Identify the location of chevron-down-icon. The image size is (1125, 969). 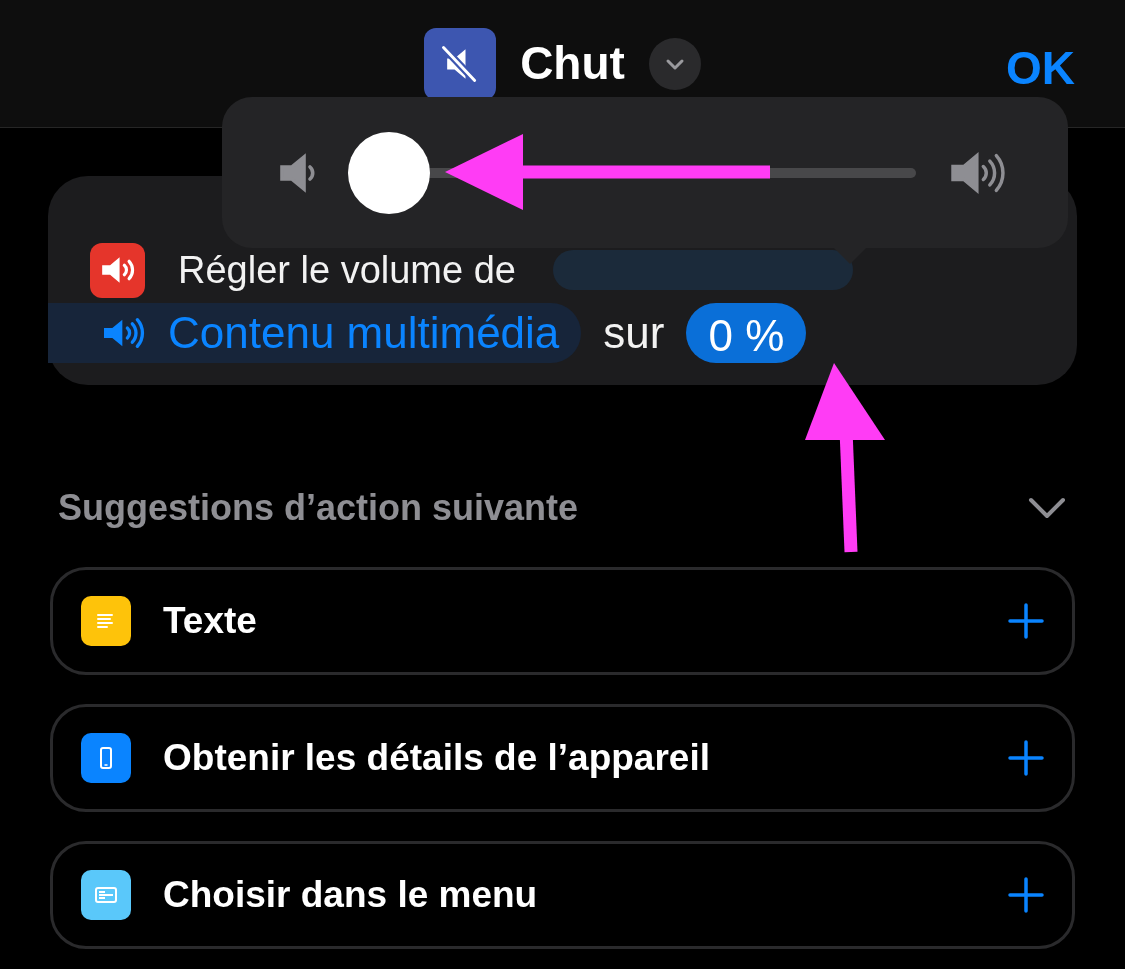
(1047, 508).